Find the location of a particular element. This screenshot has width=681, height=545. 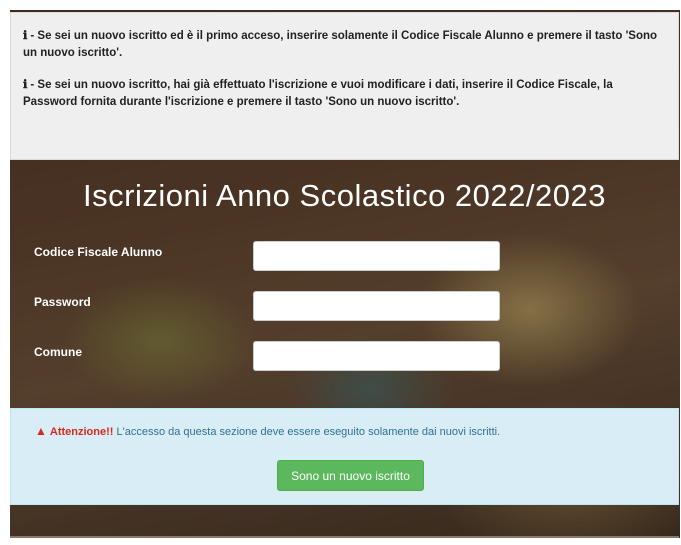

comune-input is located at coordinates (376, 356).